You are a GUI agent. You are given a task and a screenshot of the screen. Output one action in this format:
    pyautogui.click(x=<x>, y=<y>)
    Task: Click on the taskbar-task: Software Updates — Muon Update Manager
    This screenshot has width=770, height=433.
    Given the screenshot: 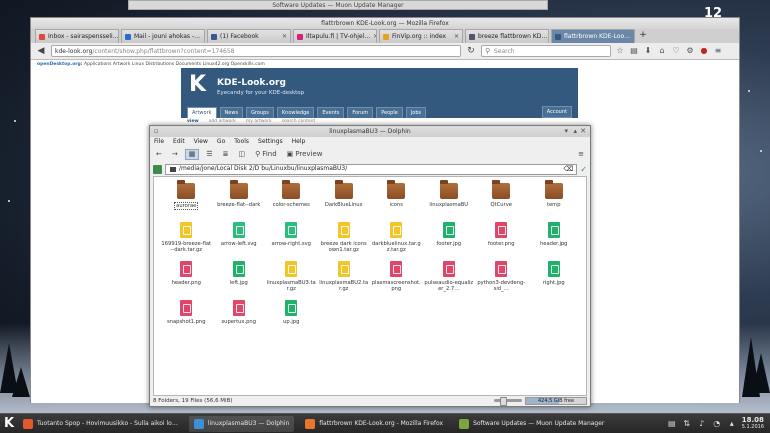 What is the action you would take?
    pyautogui.click(x=531, y=424)
    